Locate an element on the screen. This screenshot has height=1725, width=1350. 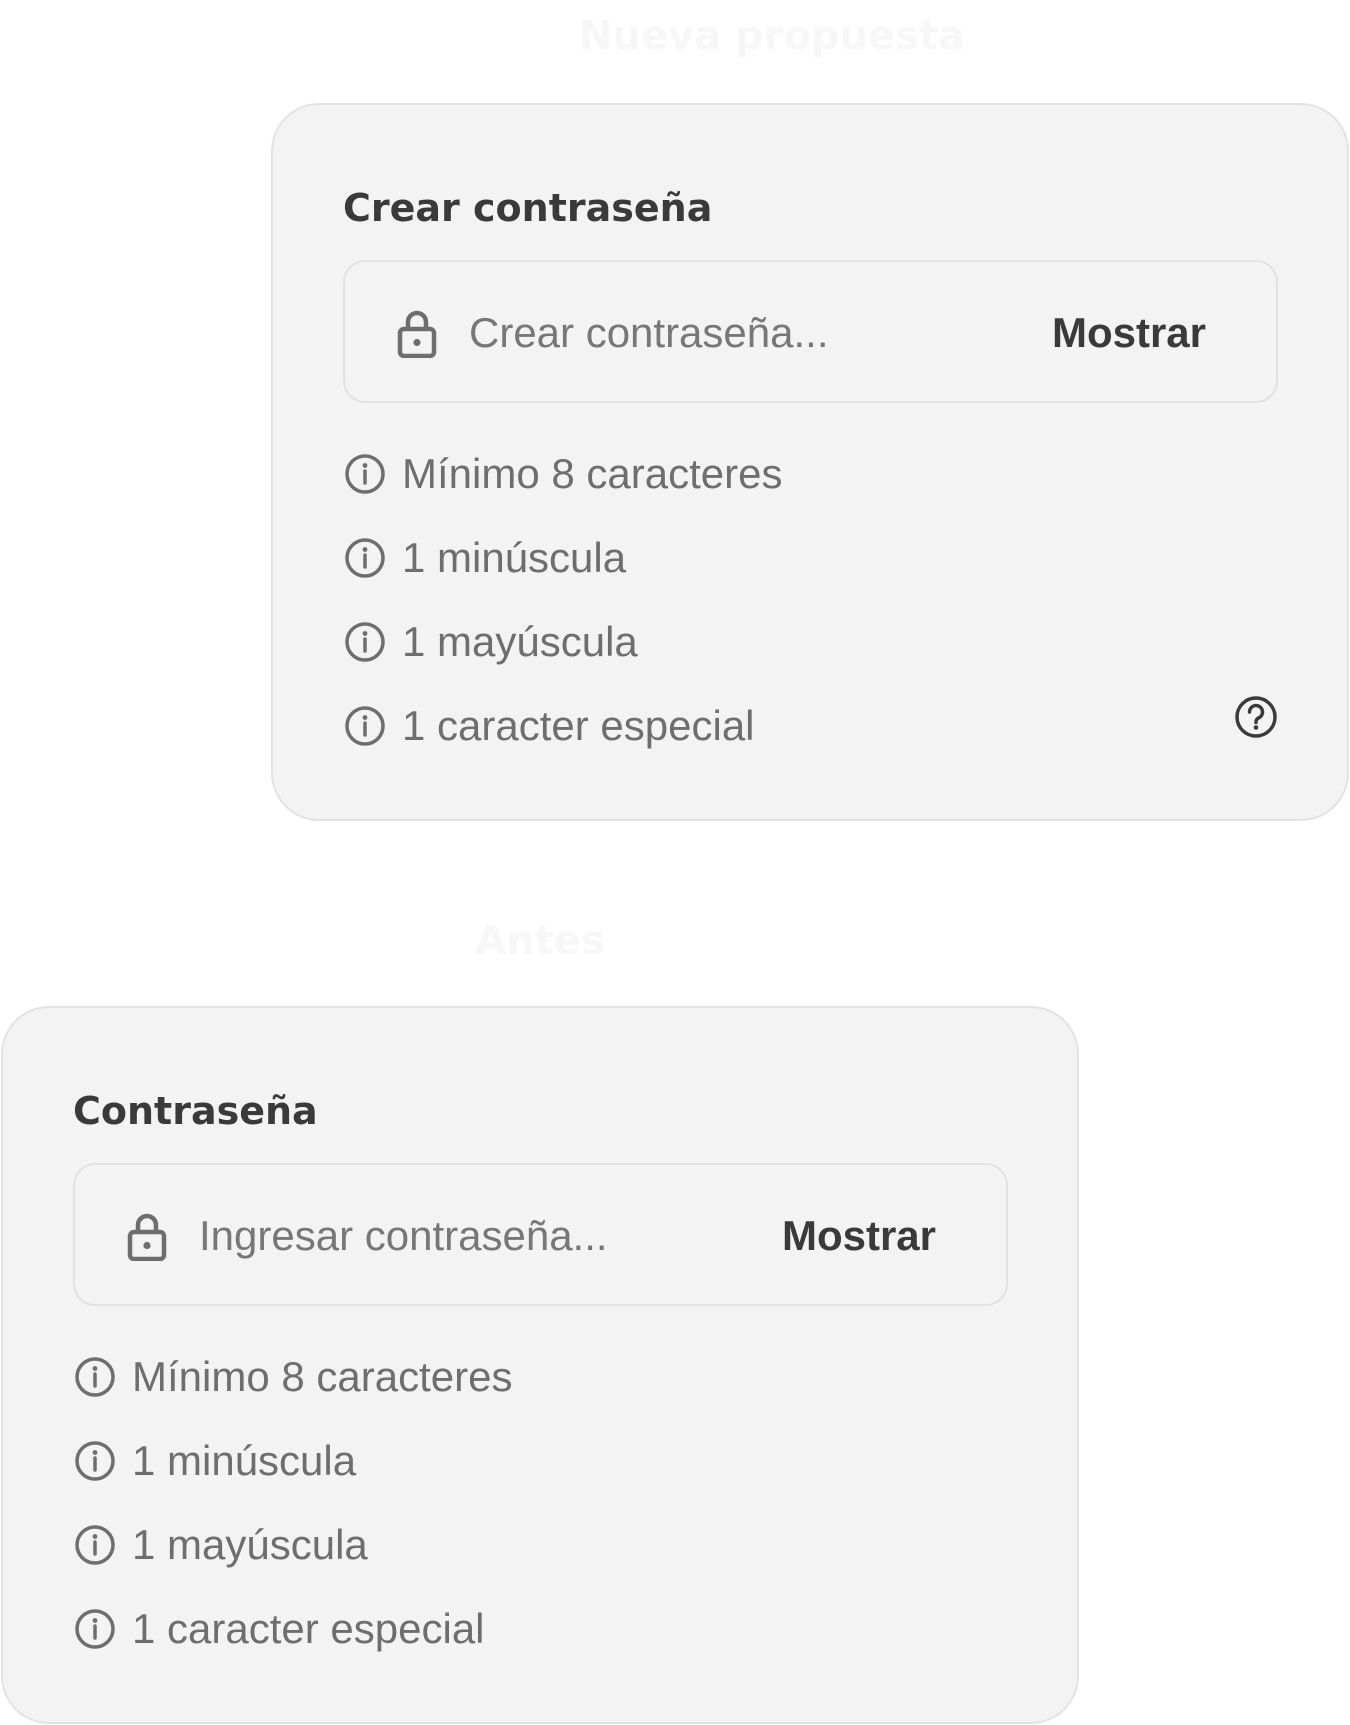
proposal-password-input is located at coordinates (759, 333).